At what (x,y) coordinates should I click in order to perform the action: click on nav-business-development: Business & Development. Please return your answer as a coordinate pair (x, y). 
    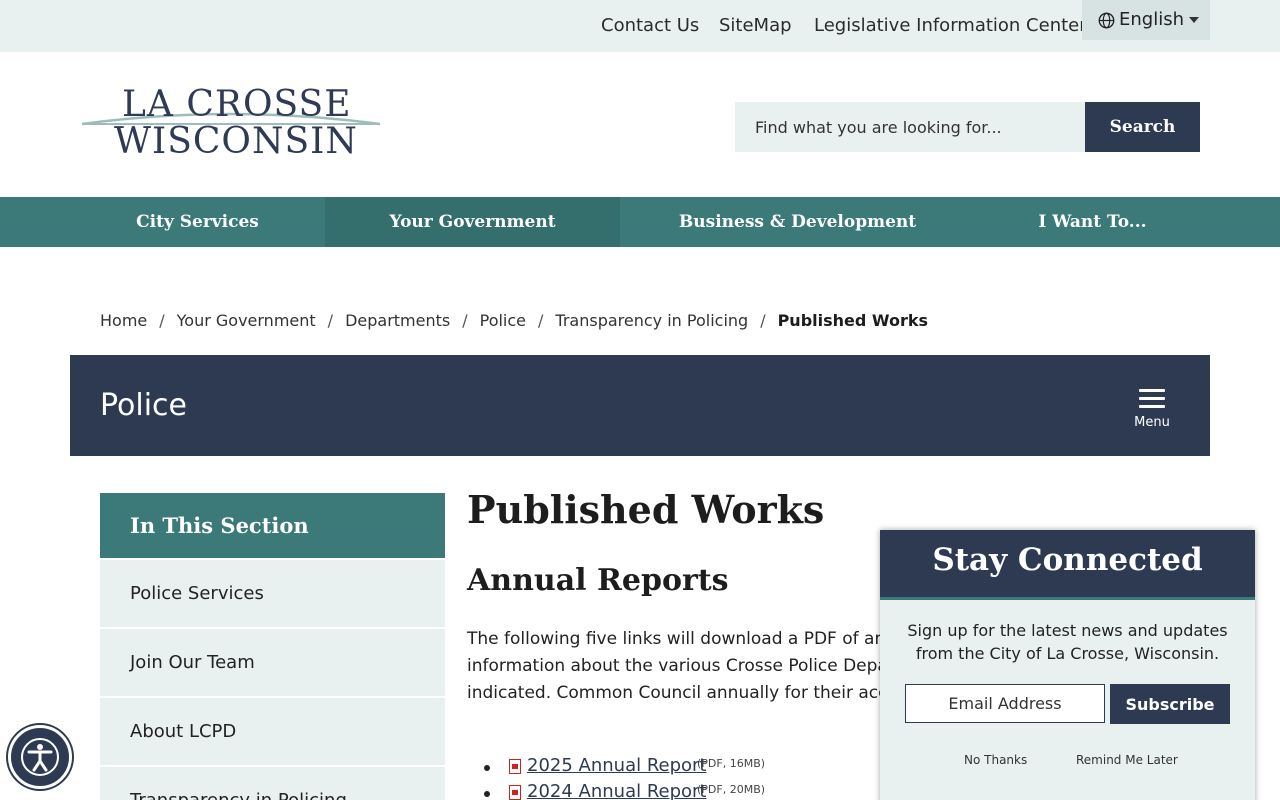
    Looking at the image, I should click on (797, 222).